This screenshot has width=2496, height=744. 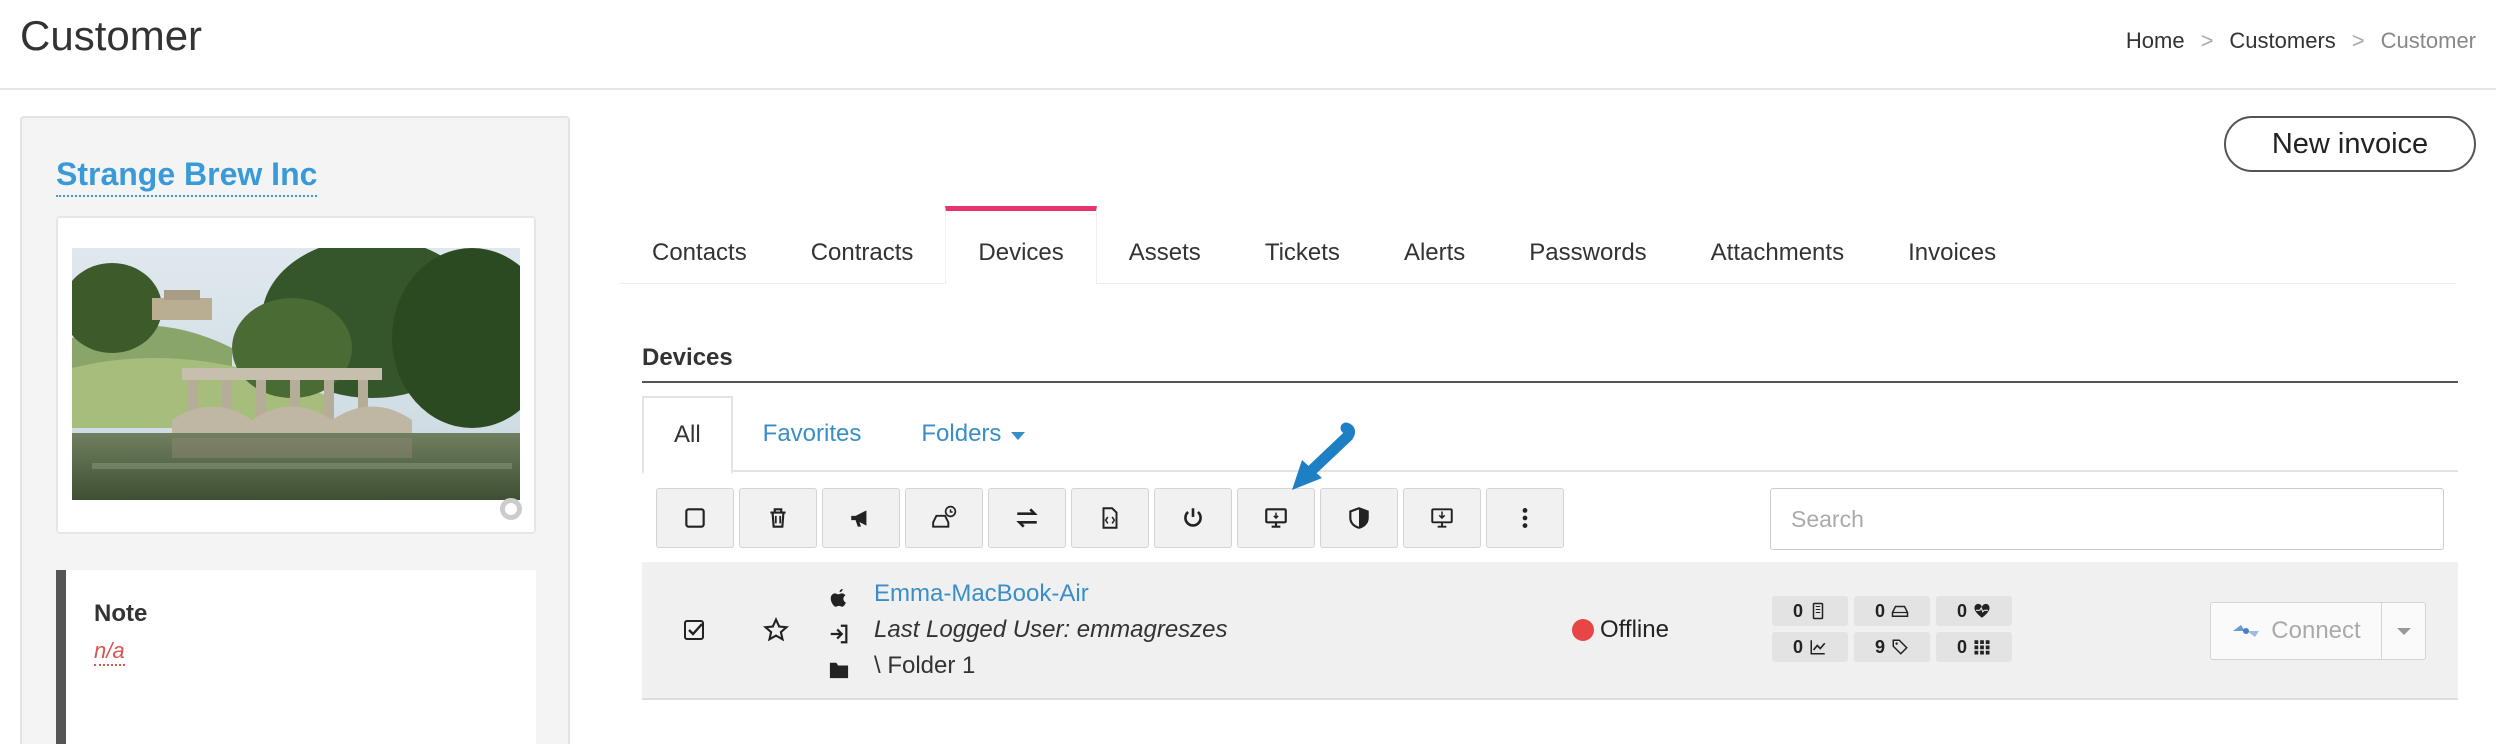 What do you see at coordinates (1583, 630) in the screenshot?
I see `offline-status-icon` at bounding box center [1583, 630].